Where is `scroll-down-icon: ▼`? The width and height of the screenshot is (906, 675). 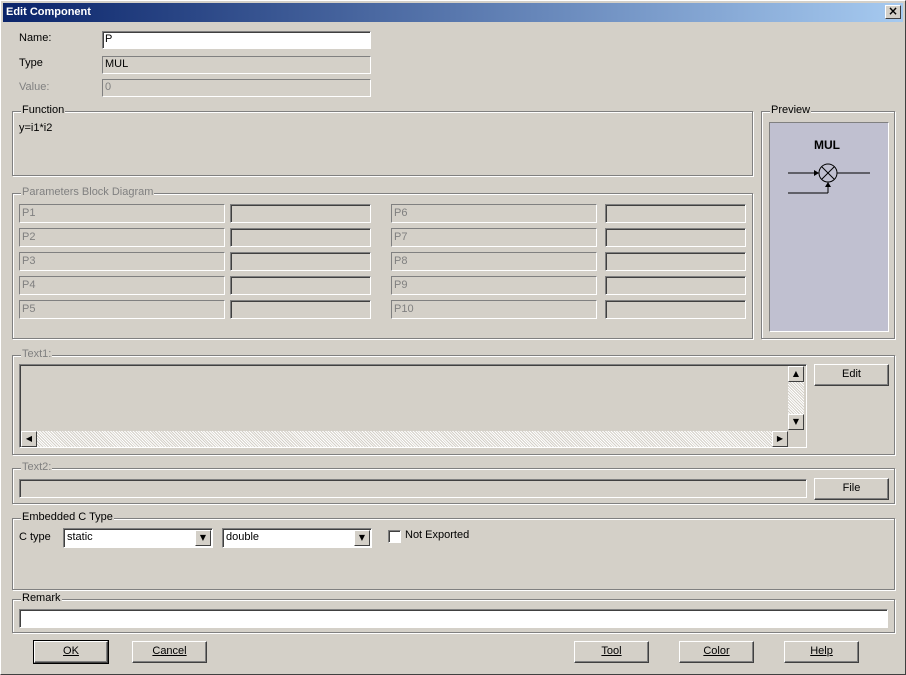
scroll-down-icon: ▼ is located at coordinates (796, 421).